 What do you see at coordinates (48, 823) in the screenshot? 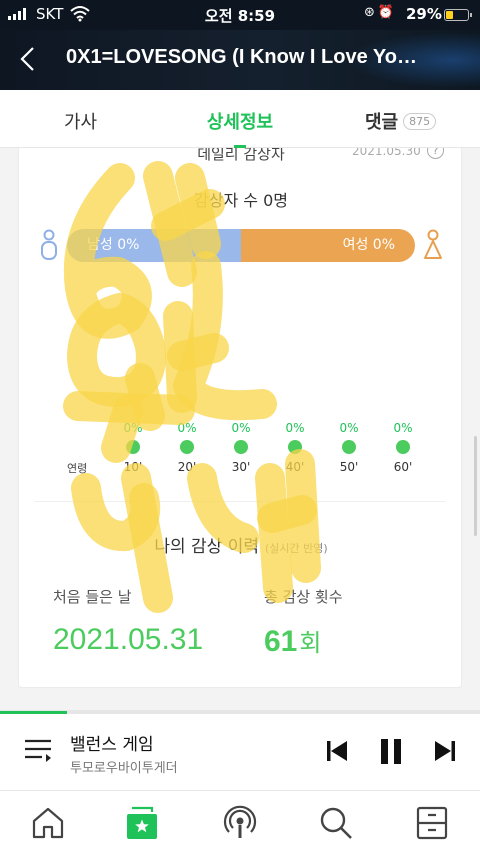
I see `home-icon` at bounding box center [48, 823].